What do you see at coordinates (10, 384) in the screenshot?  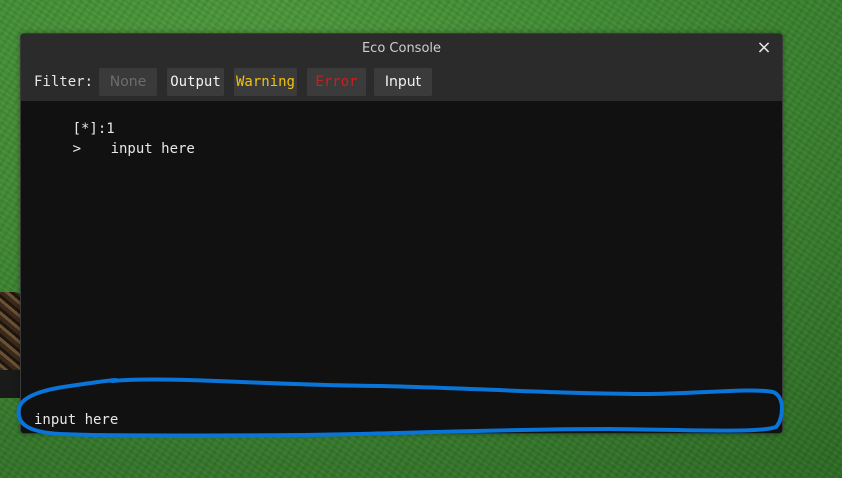 I see `game-object-shadow` at bounding box center [10, 384].